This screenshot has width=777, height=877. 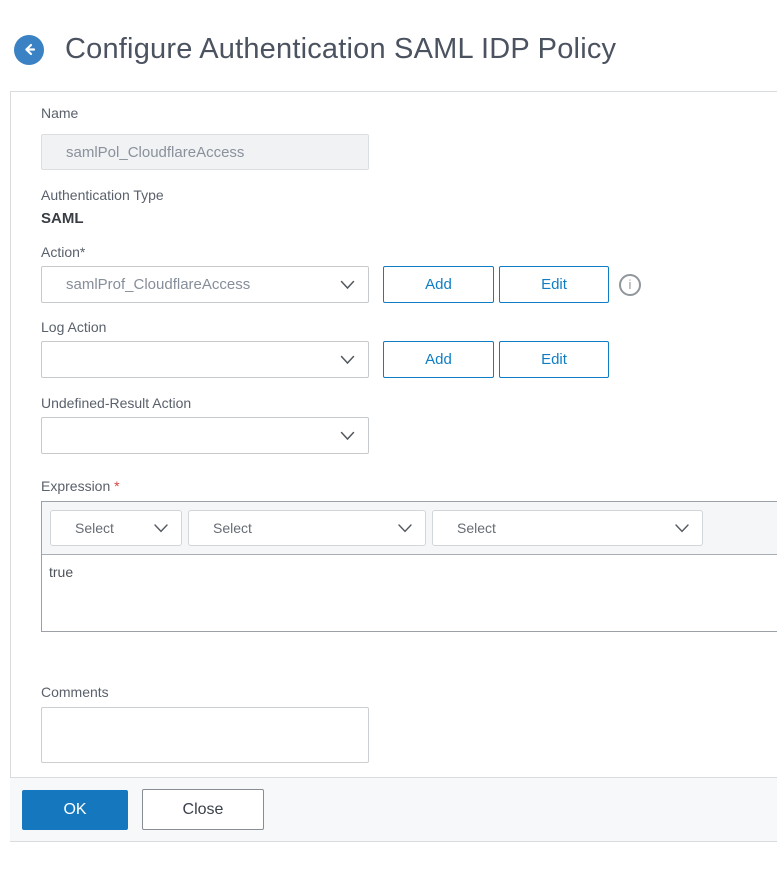 I want to click on log-action-add-button: Add, so click(x=438, y=359).